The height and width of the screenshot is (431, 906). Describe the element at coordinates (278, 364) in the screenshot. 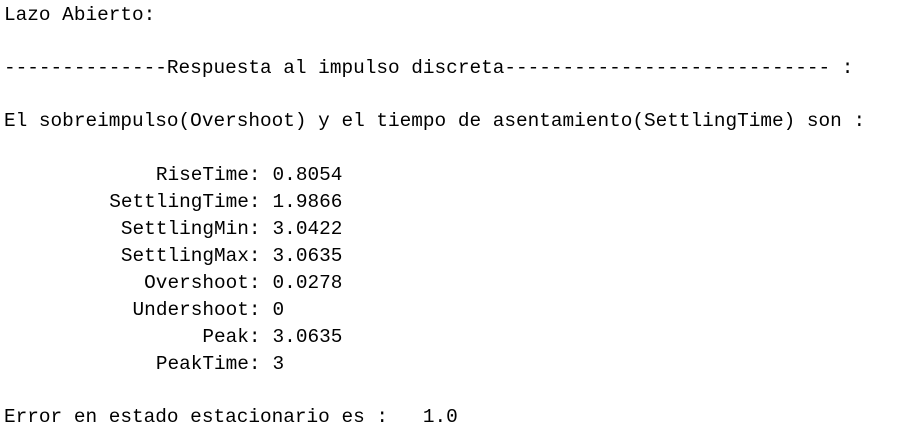

I see `metric-value: 3` at that location.